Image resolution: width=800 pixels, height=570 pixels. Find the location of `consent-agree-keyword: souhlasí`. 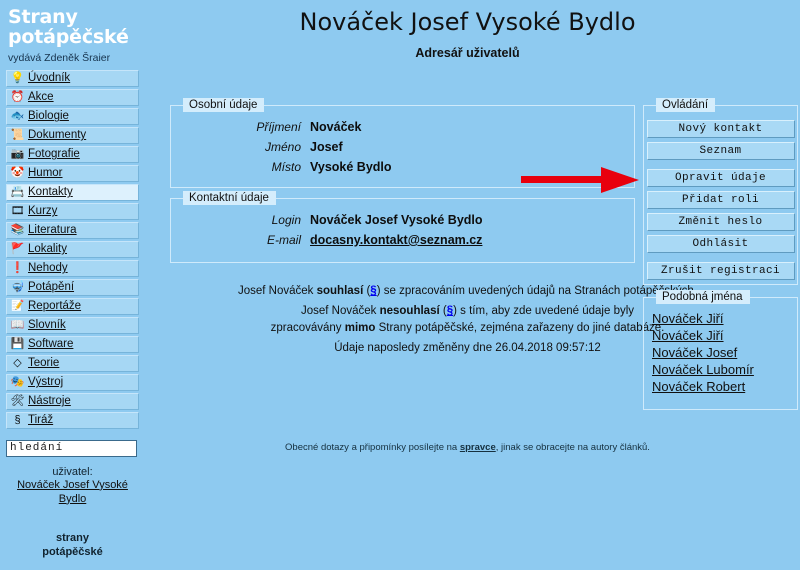

consent-agree-keyword: souhlasí is located at coordinates (340, 291).